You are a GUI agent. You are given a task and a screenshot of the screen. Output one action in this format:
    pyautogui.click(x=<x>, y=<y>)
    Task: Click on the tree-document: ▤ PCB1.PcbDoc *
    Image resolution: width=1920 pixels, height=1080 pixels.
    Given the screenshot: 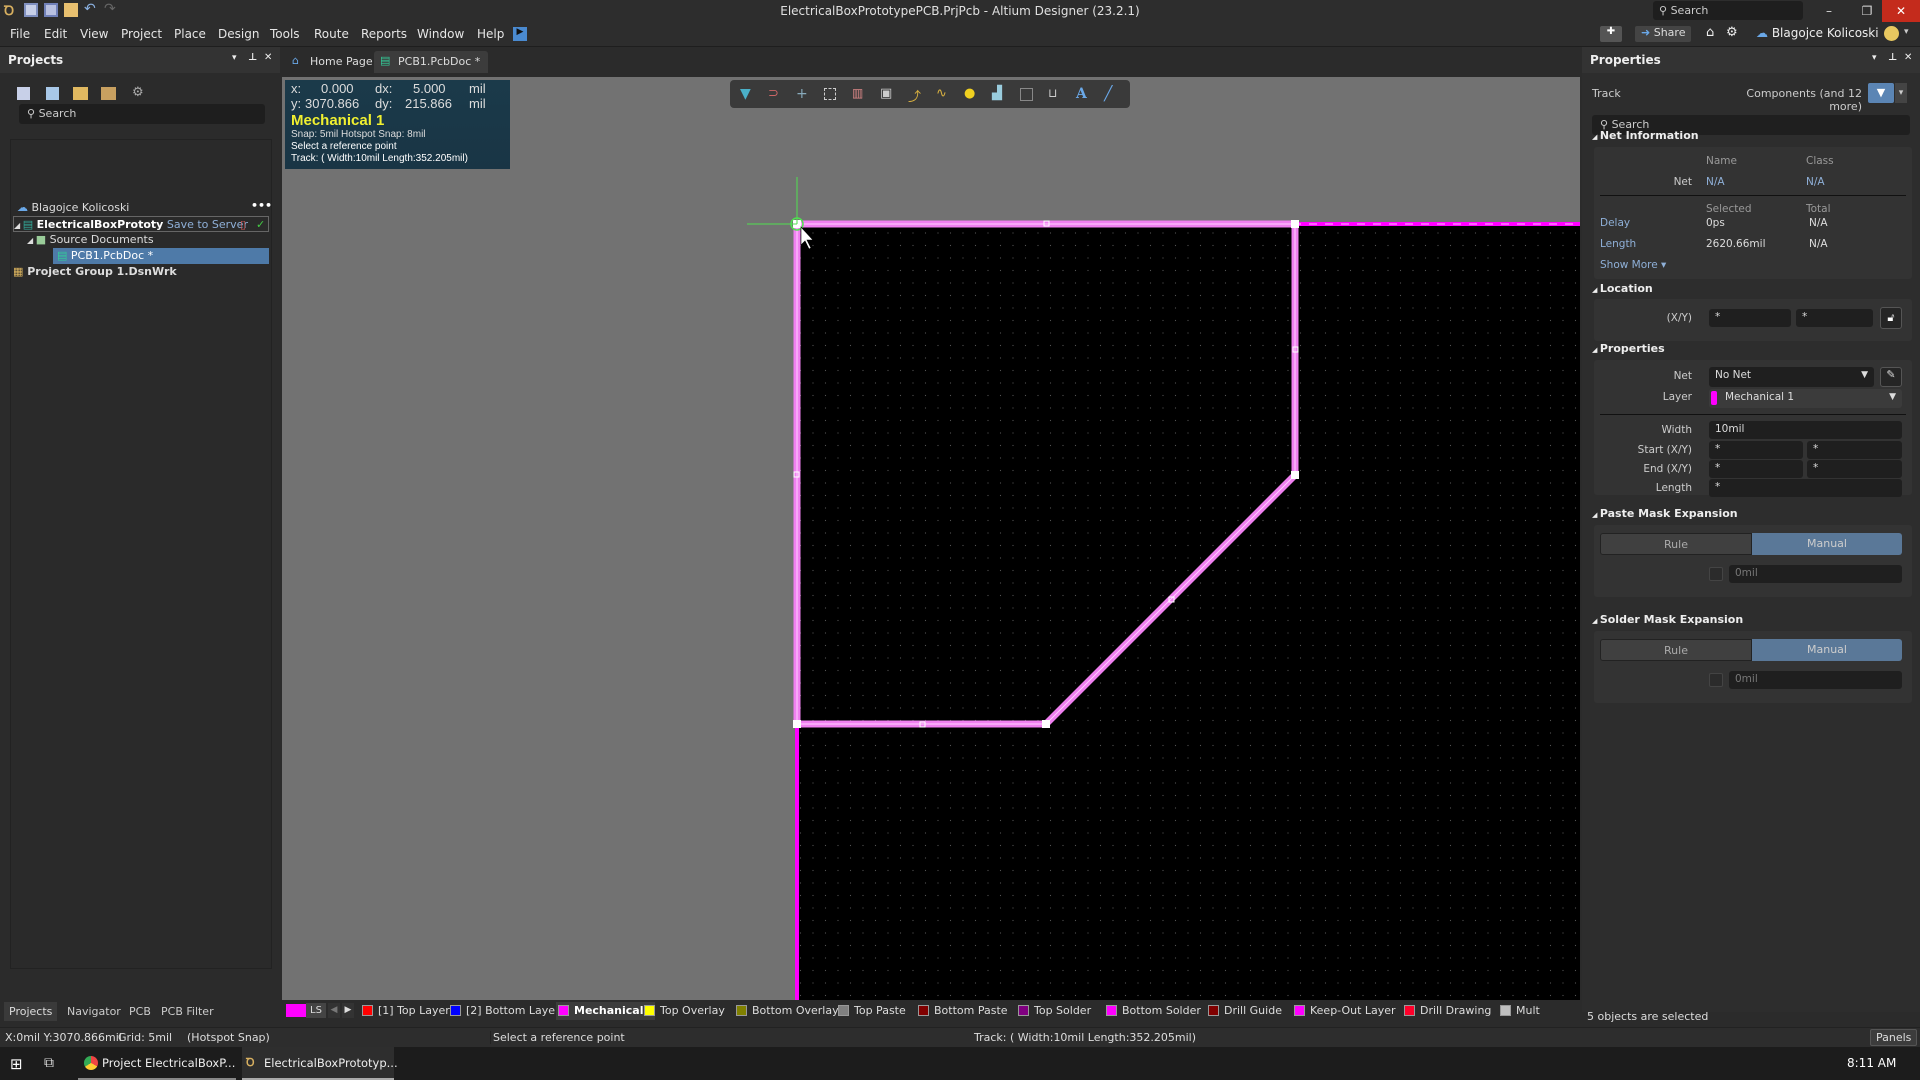 What is the action you would take?
    pyautogui.click(x=161, y=256)
    